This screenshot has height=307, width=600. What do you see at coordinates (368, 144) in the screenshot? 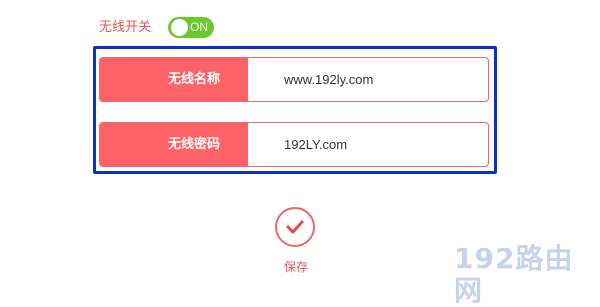
I see `password-input: 192LY.com` at bounding box center [368, 144].